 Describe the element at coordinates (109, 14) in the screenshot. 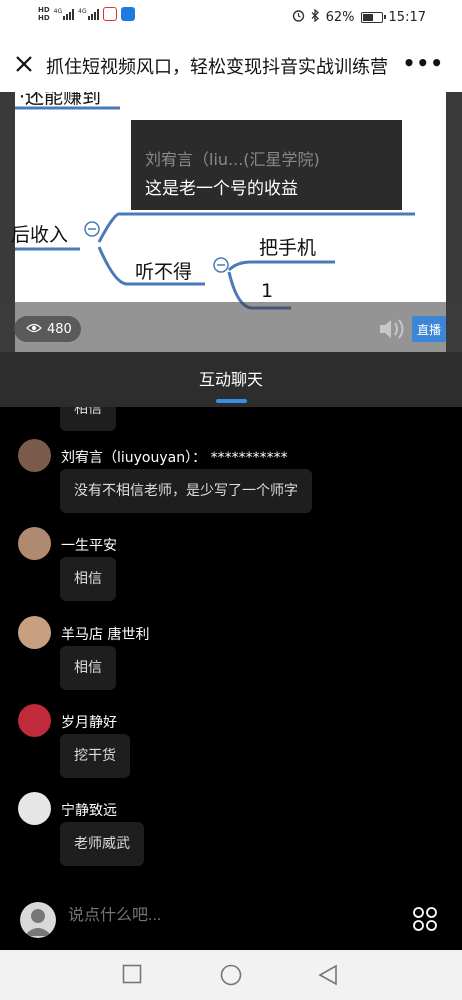

I see `weibo-app-icon` at that location.